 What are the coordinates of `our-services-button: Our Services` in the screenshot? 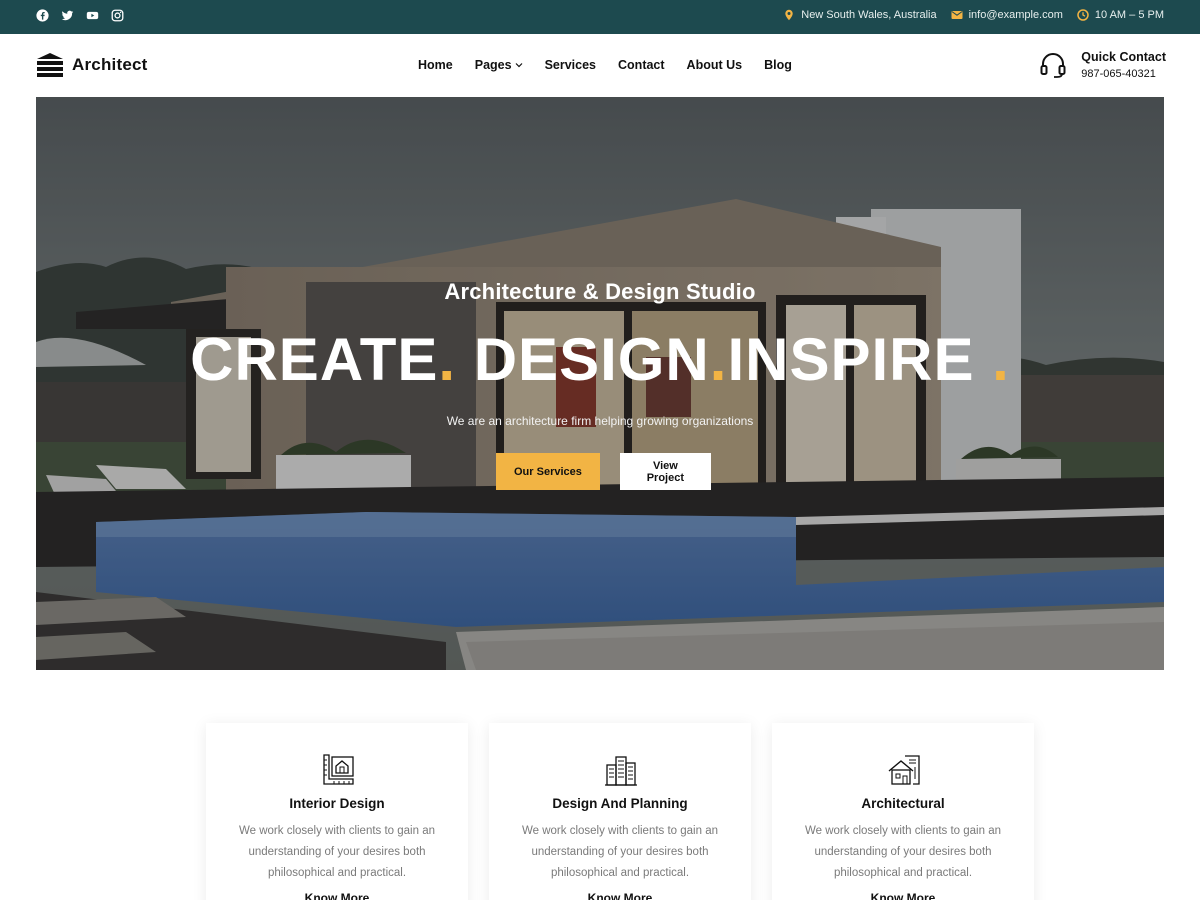 It's located at (548, 471).